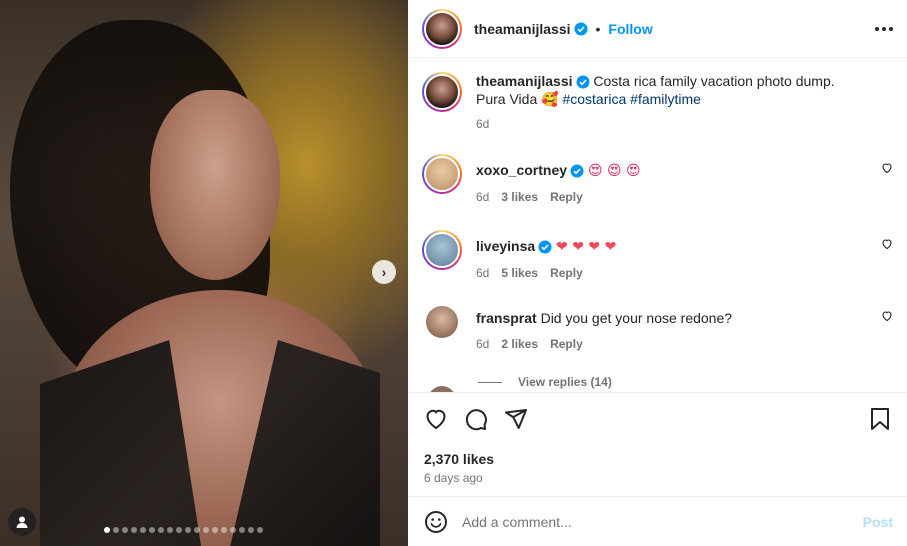 This screenshot has height=546, width=907. Describe the element at coordinates (519, 197) in the screenshot. I see `comment-likes: 3 likes` at that location.